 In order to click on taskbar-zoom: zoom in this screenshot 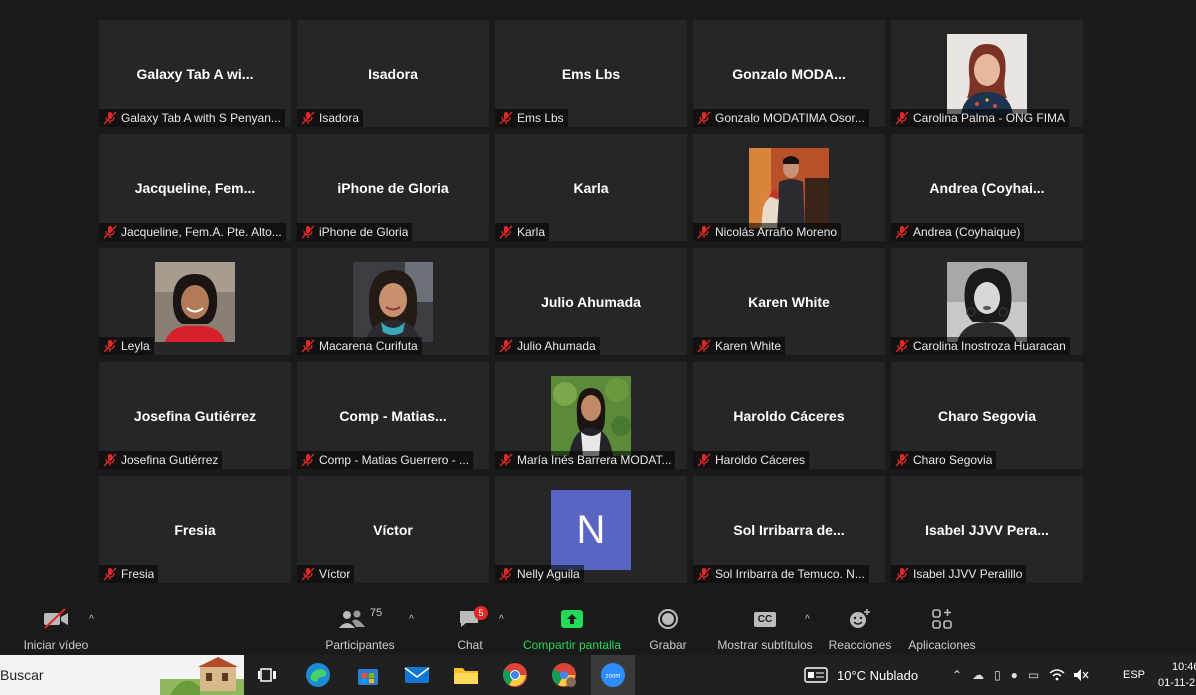, I will do `click(613, 675)`.